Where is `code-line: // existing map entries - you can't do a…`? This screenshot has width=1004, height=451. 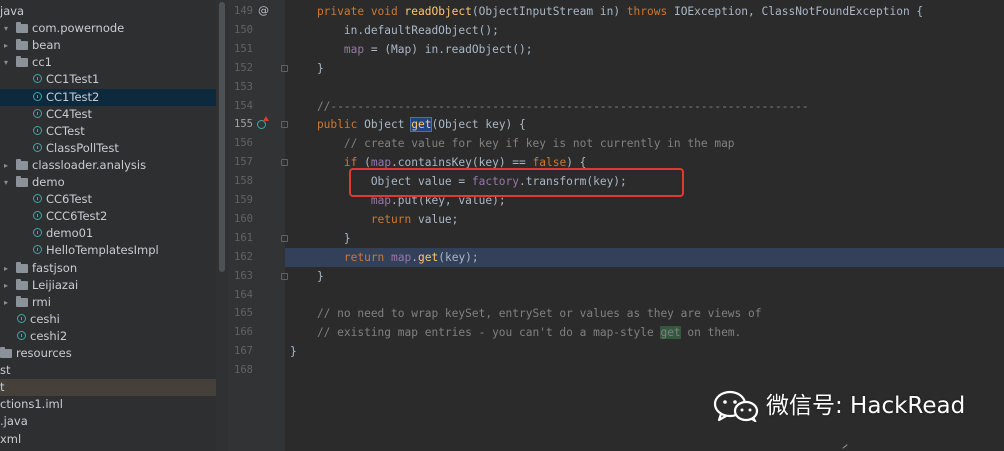 code-line: // existing map entries - you can't do a… is located at coordinates (515, 332).